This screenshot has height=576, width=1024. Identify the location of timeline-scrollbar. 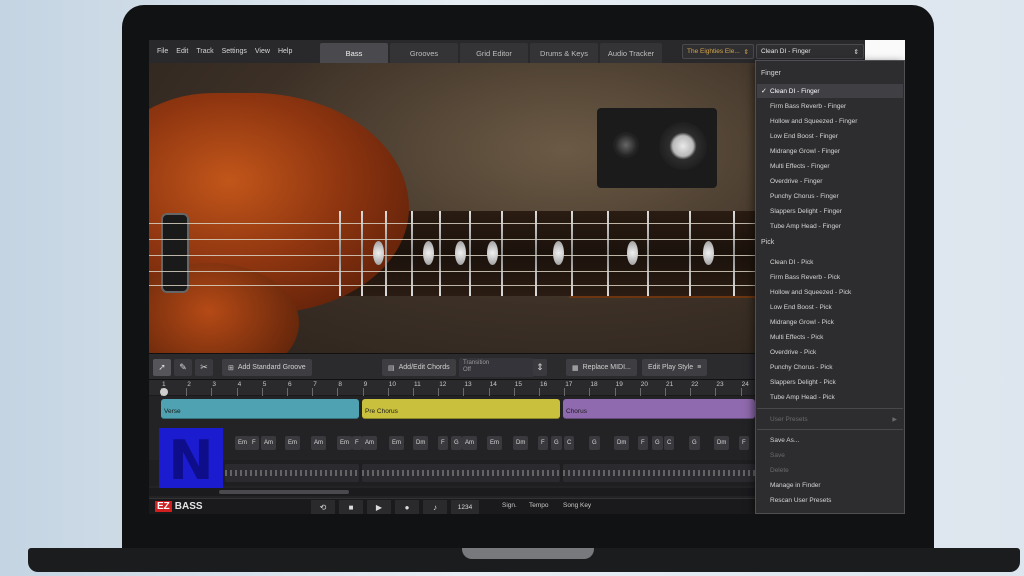
(452, 492).